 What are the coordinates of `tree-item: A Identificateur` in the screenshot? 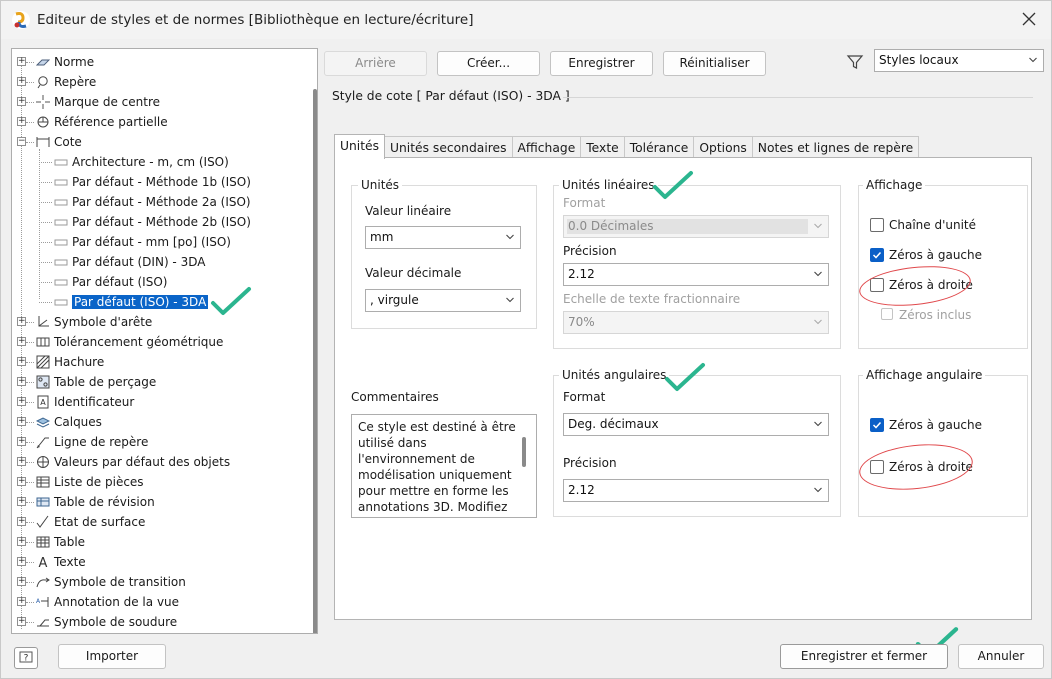 It's located at (85, 402).